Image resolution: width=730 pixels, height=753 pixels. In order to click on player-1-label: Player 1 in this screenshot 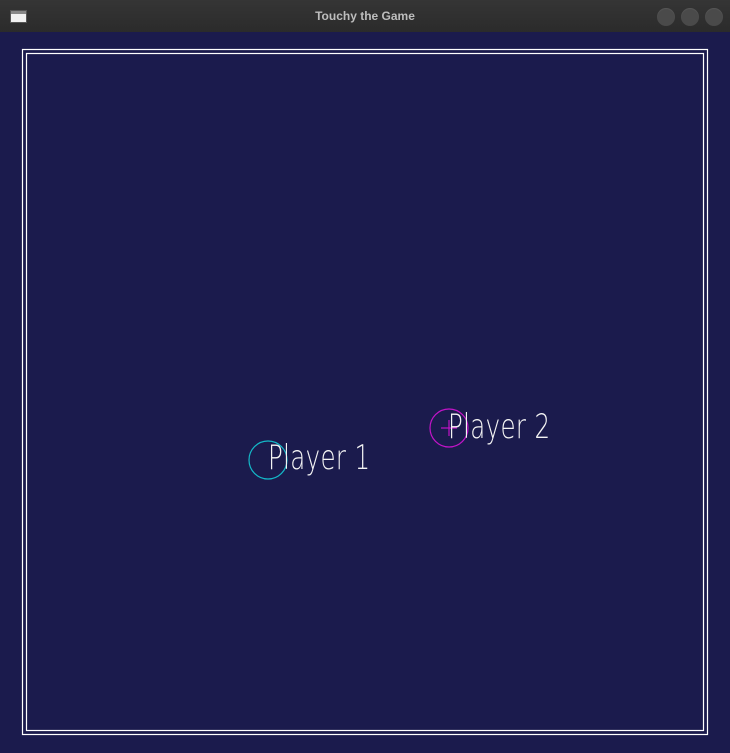, I will do `click(319, 458)`.